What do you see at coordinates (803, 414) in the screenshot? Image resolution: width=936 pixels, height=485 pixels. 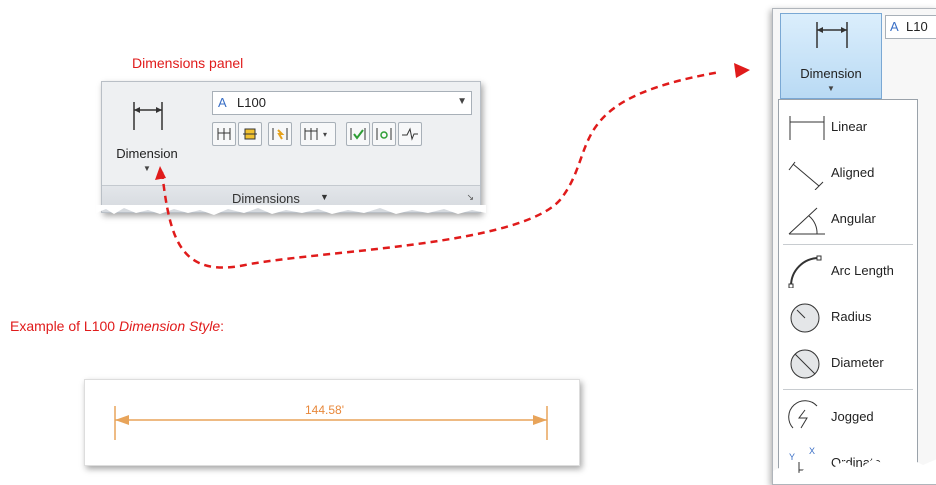 I see `jogged-icon` at bounding box center [803, 414].